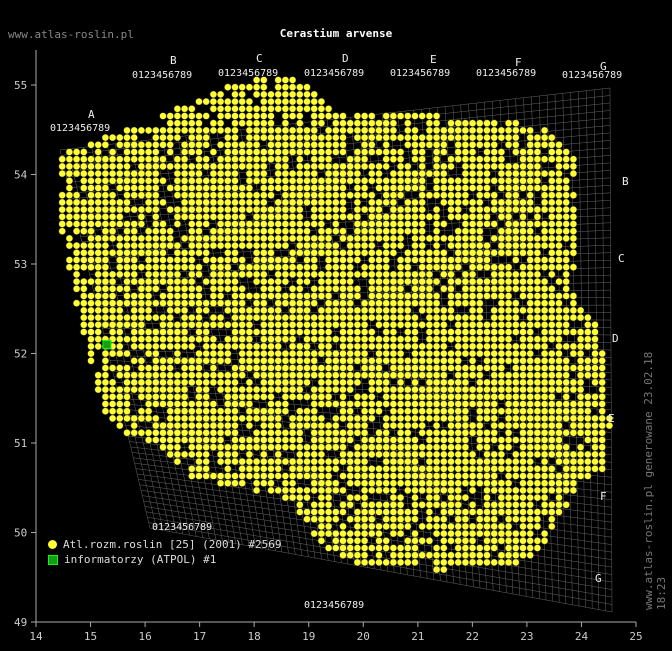  Describe the element at coordinates (20, 443) in the screenshot. I see `y-tick-label: 51` at that location.